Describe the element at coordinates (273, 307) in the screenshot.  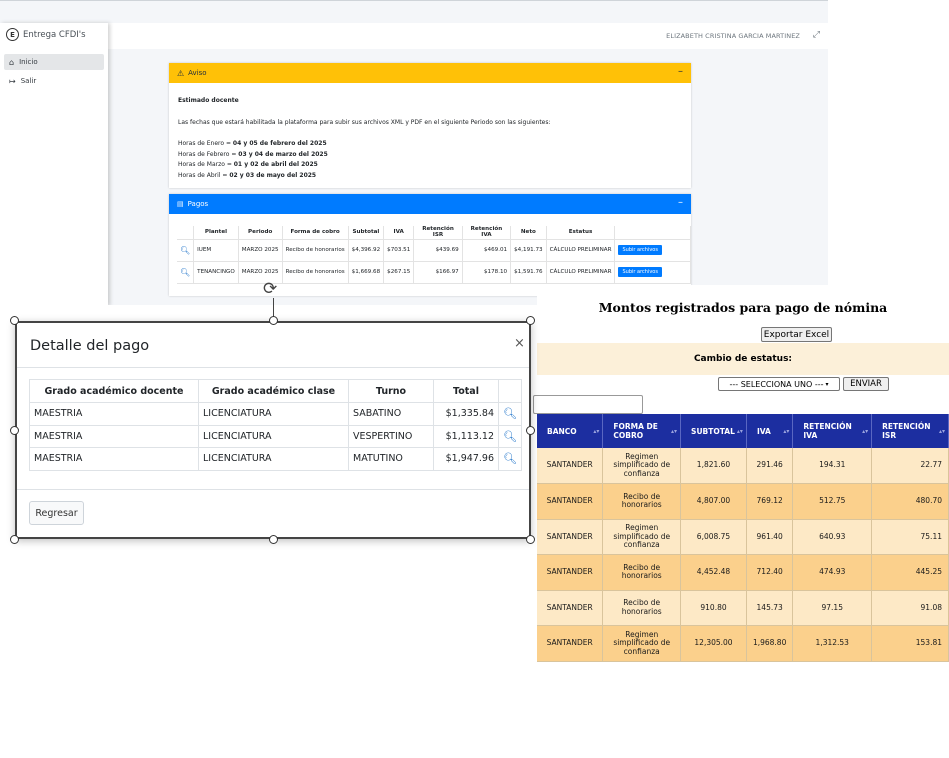
I see `rotate-handle-line` at that location.